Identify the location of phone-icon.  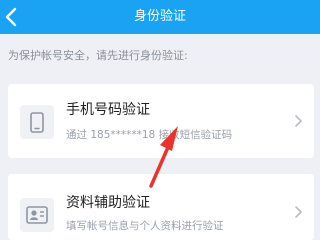
(37, 122).